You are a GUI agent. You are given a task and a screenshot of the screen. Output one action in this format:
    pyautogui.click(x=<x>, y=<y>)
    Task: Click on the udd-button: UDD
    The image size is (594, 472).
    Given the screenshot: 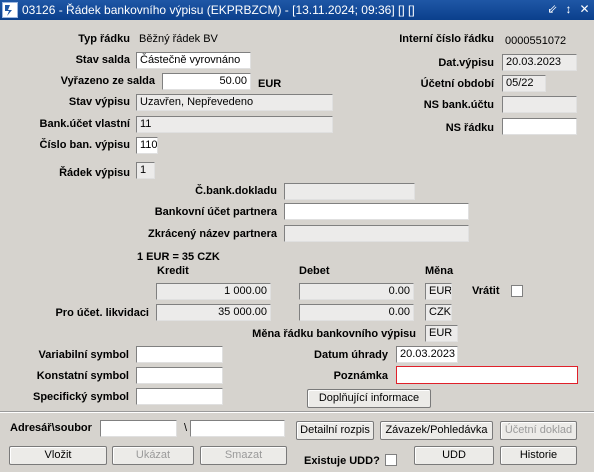 What is the action you would take?
    pyautogui.click(x=454, y=455)
    